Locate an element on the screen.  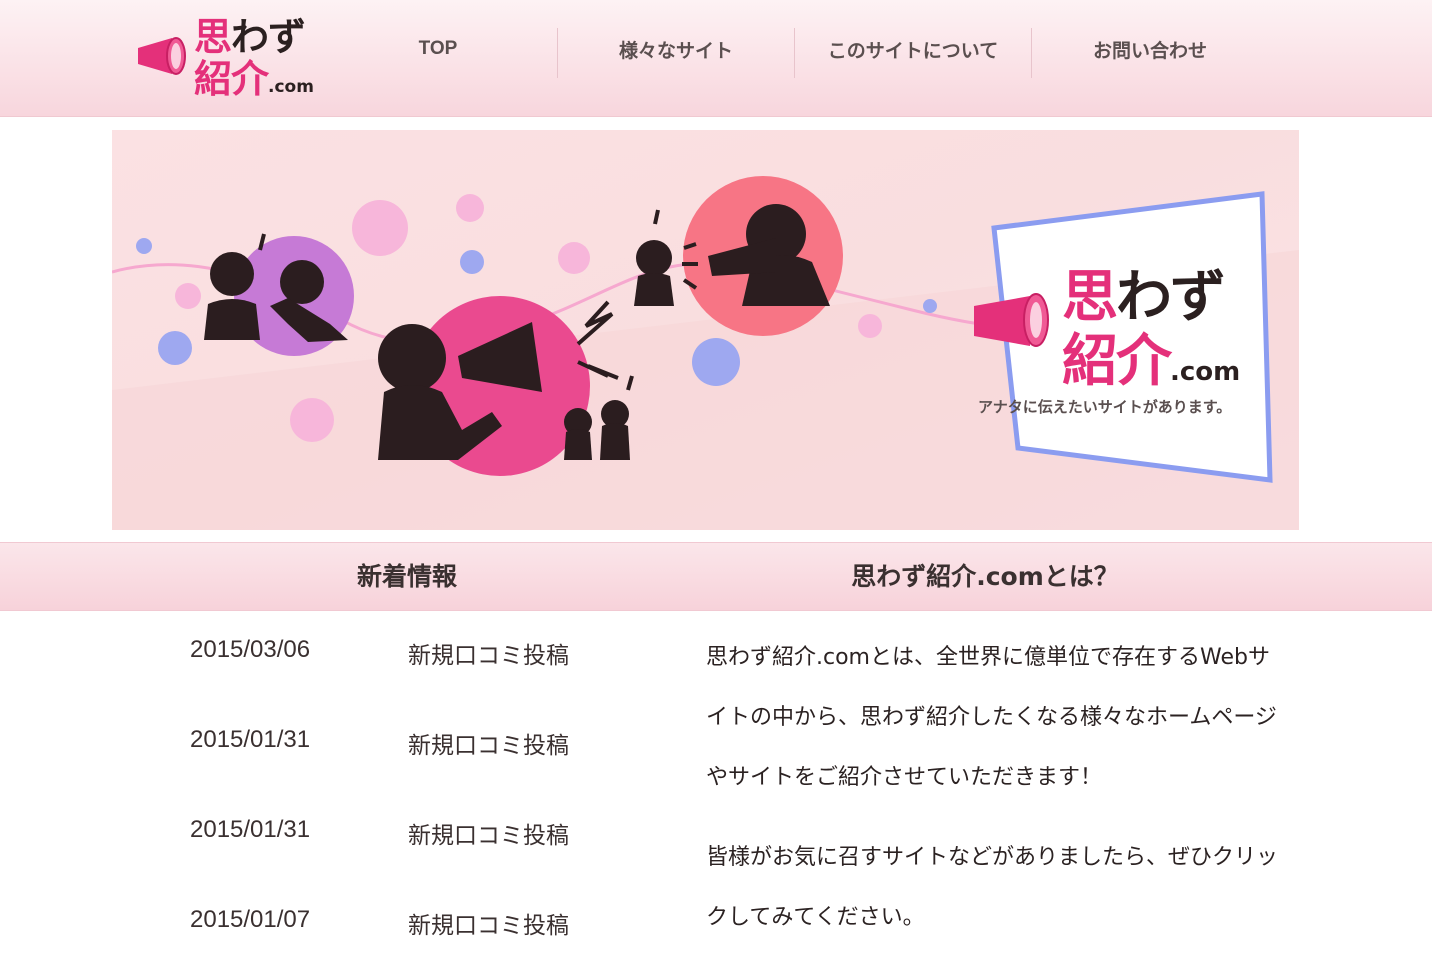
news-item: 2015/03/06 新規口コミ投稿 is located at coordinates (420, 650).